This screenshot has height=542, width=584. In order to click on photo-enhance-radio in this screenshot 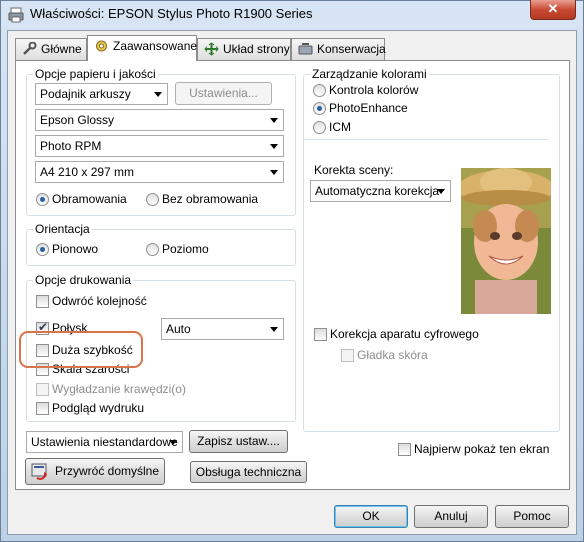, I will do `click(319, 108)`.